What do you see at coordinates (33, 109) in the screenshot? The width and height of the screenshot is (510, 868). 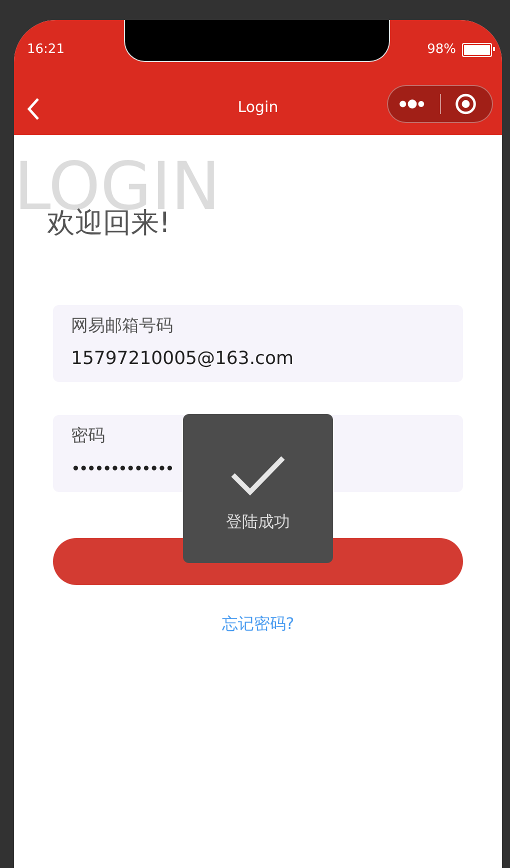 I see `back-icon` at bounding box center [33, 109].